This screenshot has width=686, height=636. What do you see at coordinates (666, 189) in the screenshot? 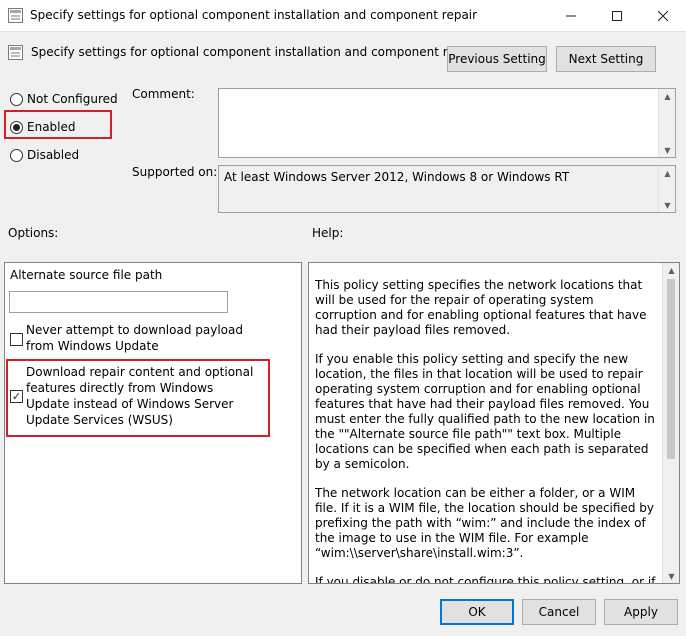
I see `supported-scrollbar: ▲ ▼` at bounding box center [666, 189].